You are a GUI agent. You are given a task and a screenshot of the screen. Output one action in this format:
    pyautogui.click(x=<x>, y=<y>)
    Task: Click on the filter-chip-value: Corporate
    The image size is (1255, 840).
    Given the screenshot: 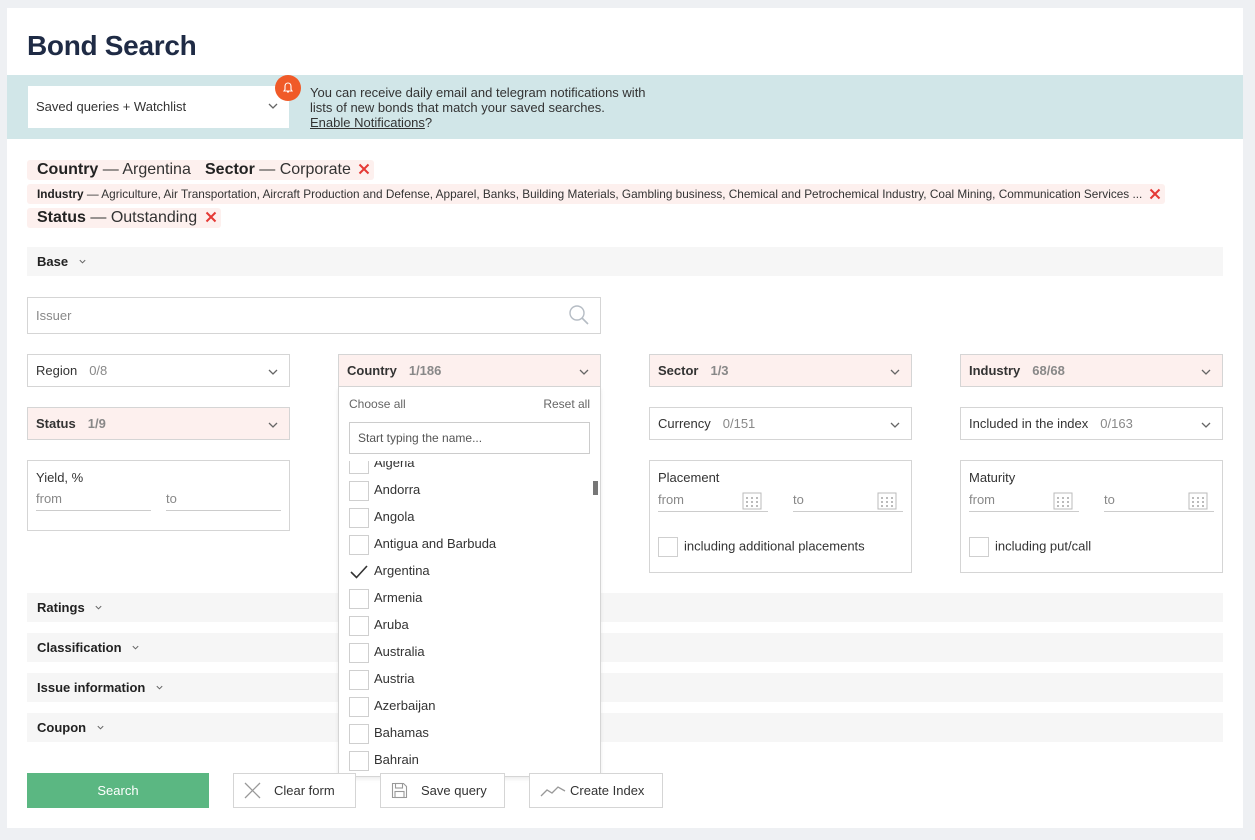 What is the action you would take?
    pyautogui.click(x=315, y=169)
    